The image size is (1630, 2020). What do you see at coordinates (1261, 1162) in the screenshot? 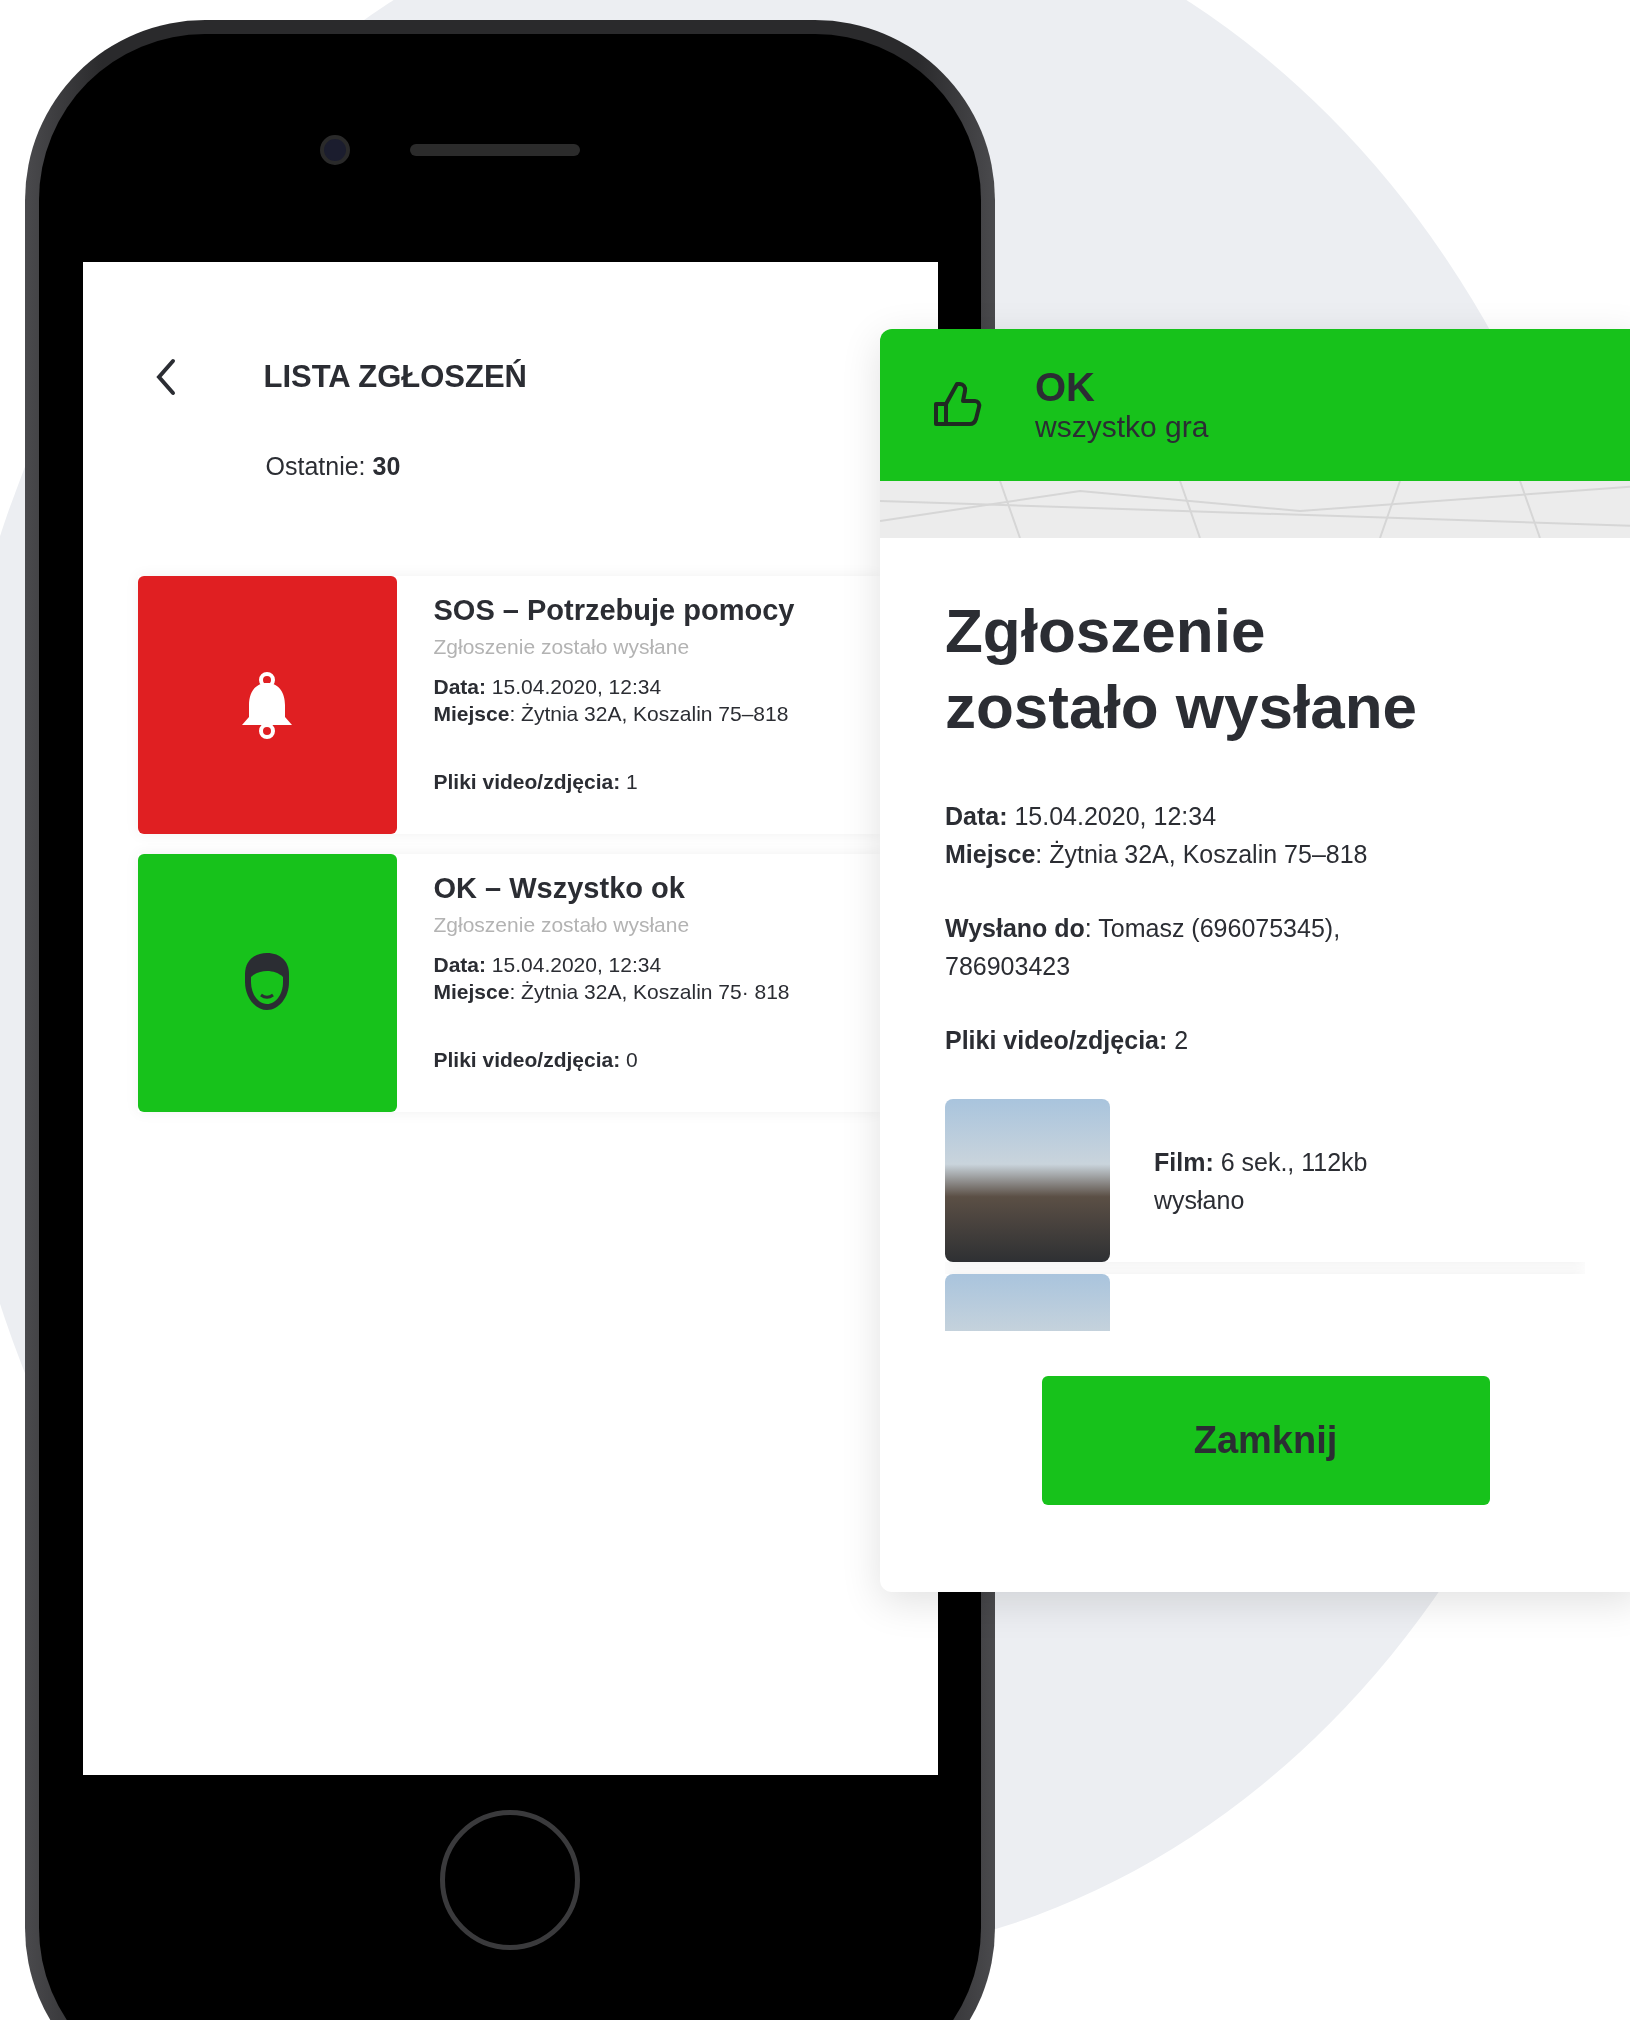
I see `file-info: Film: 6 sek., 112kb` at bounding box center [1261, 1162].